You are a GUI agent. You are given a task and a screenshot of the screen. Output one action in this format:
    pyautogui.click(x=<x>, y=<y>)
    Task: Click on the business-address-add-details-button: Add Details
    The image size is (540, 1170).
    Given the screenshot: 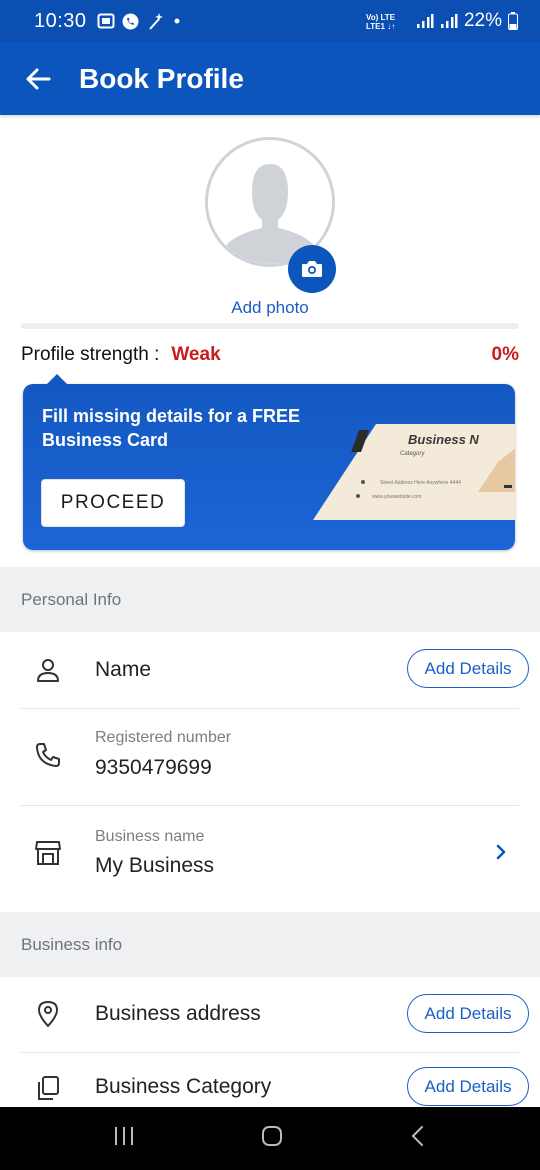 What is the action you would take?
    pyautogui.click(x=468, y=1013)
    